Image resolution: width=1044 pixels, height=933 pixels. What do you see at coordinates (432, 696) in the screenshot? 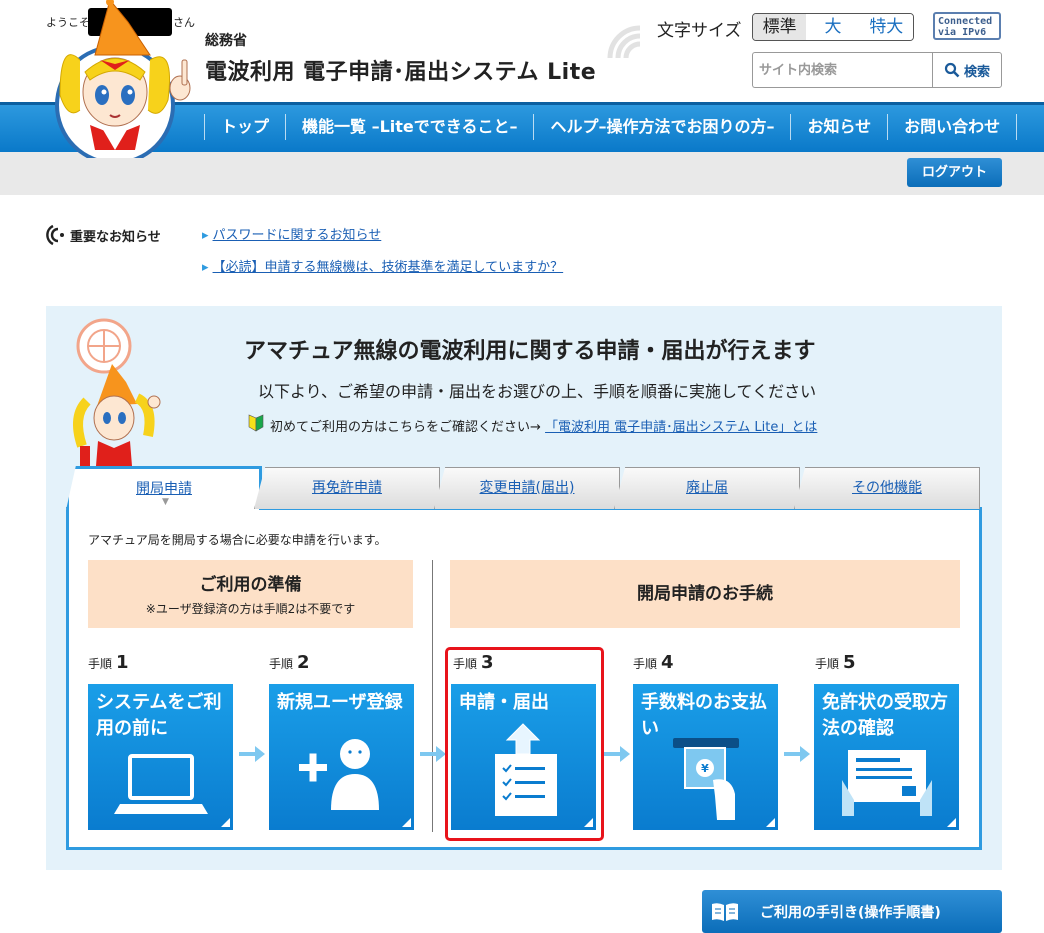
I see `section-divider` at bounding box center [432, 696].